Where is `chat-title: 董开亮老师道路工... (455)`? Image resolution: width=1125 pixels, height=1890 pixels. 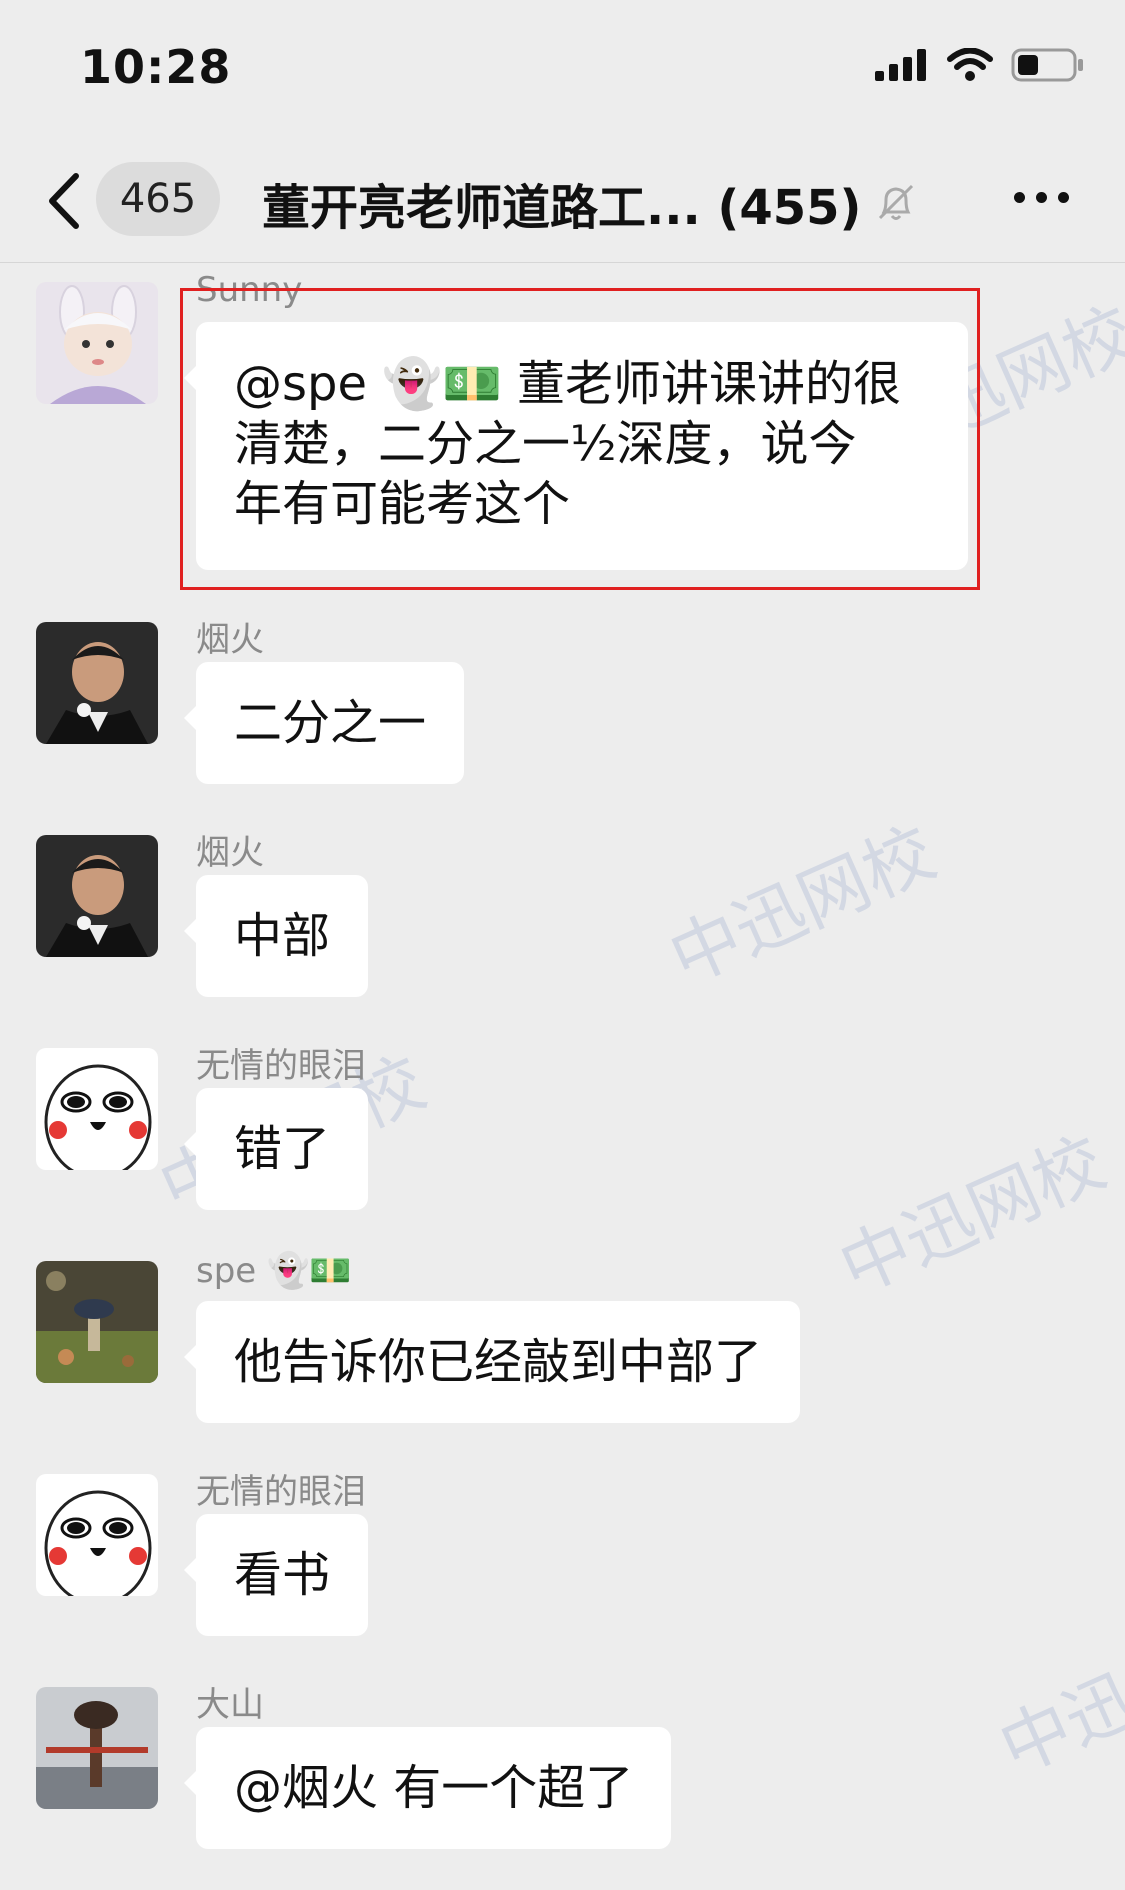 chat-title: 董开亮老师道路工... (455) is located at coordinates (562, 208).